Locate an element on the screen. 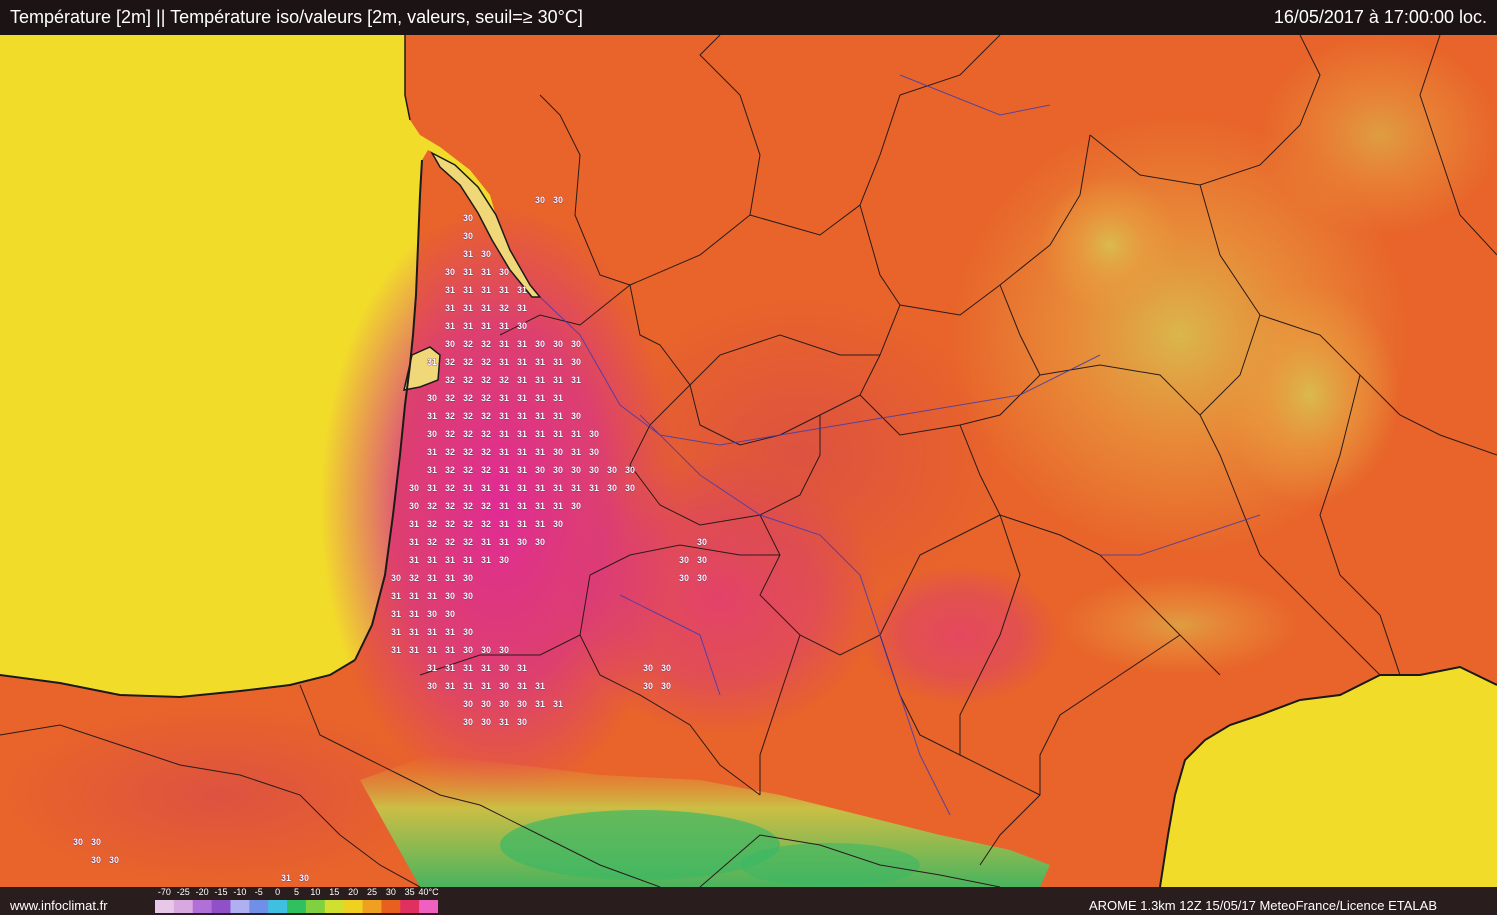 The image size is (1497, 915). site-link: www.infoclimat.fr is located at coordinates (59, 905).